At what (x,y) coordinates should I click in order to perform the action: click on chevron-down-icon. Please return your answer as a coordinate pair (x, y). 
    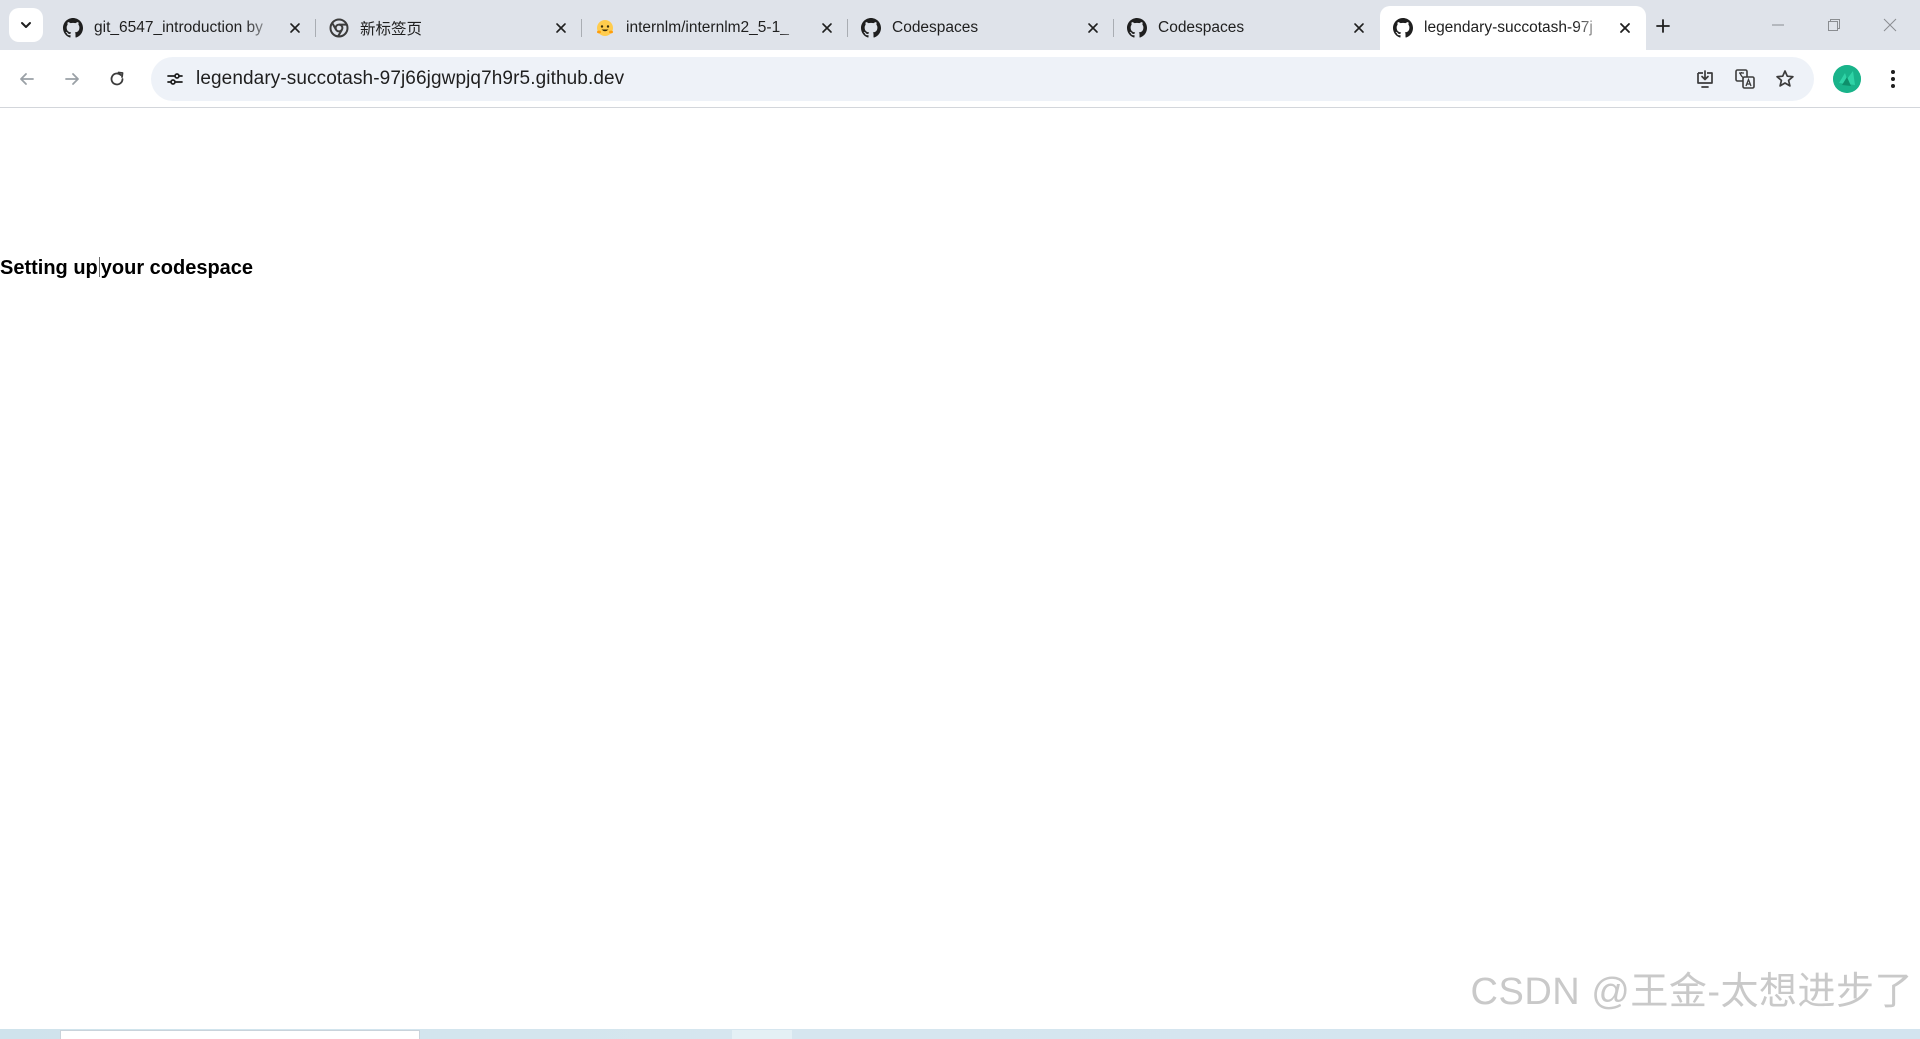
    Looking at the image, I should click on (26, 25).